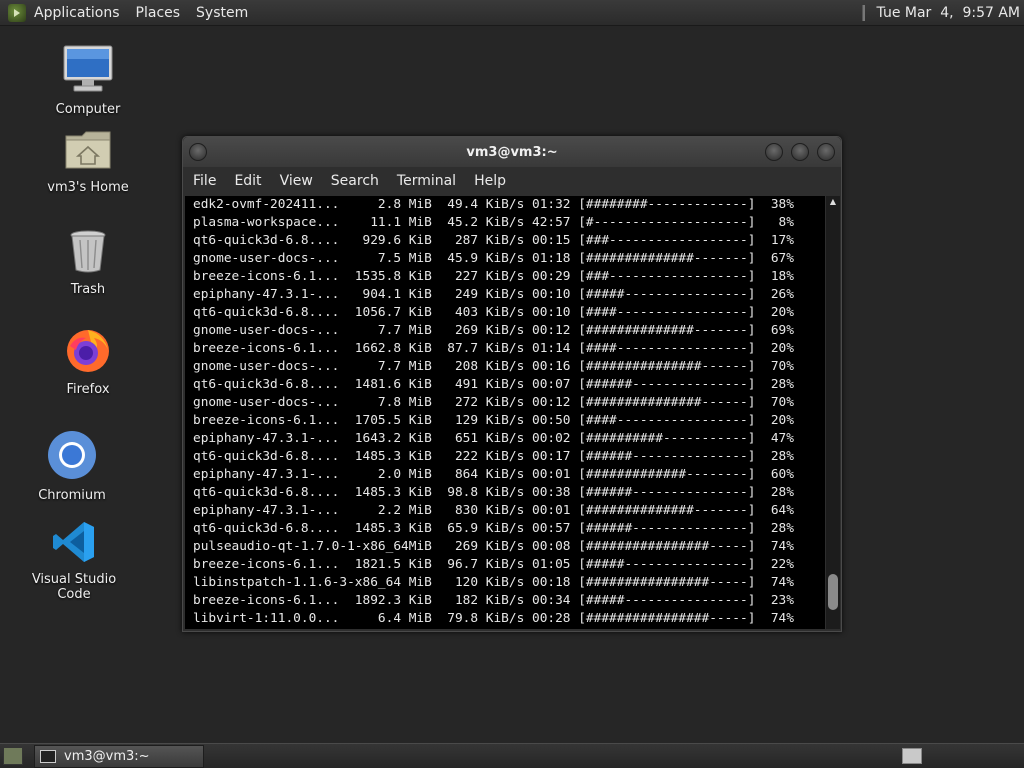 Image resolution: width=1024 pixels, height=768 pixels. I want to click on desktop-icon-vscode: Visual Studio Code, so click(74, 561).